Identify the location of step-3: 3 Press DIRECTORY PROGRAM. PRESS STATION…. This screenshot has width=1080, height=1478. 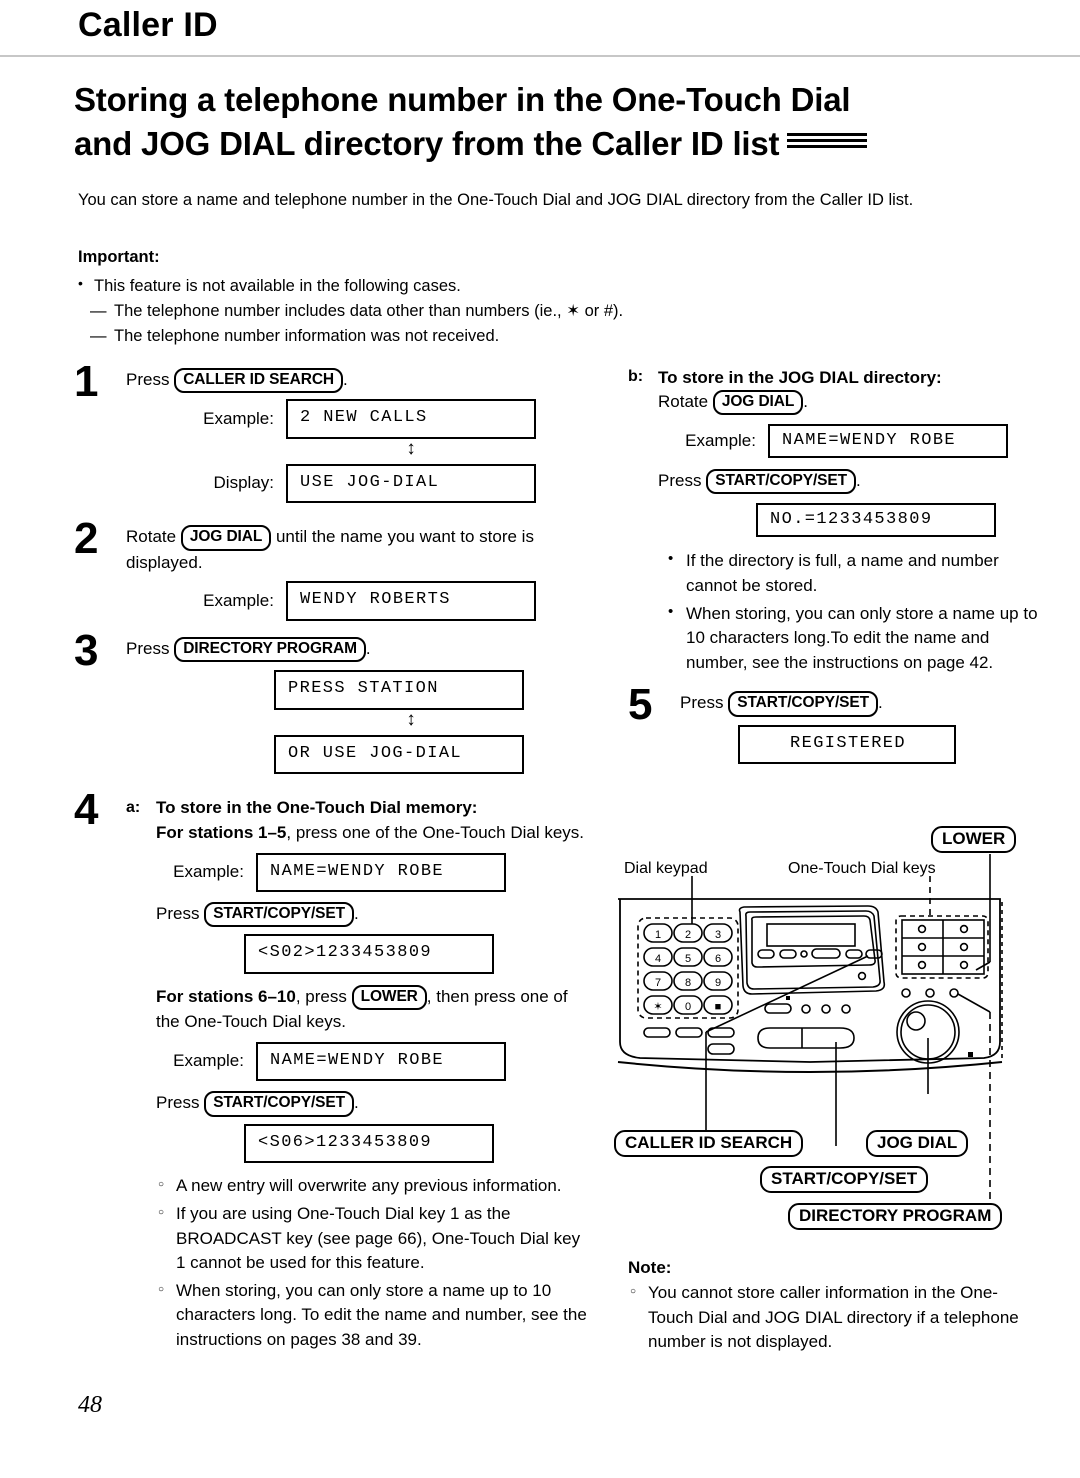
(334, 701).